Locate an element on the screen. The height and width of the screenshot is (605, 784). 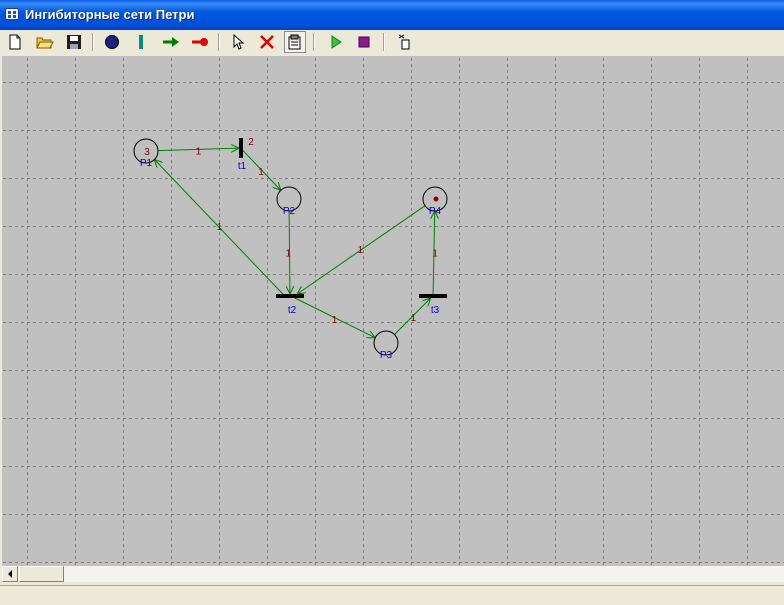
save-disk-icon is located at coordinates (74, 42).